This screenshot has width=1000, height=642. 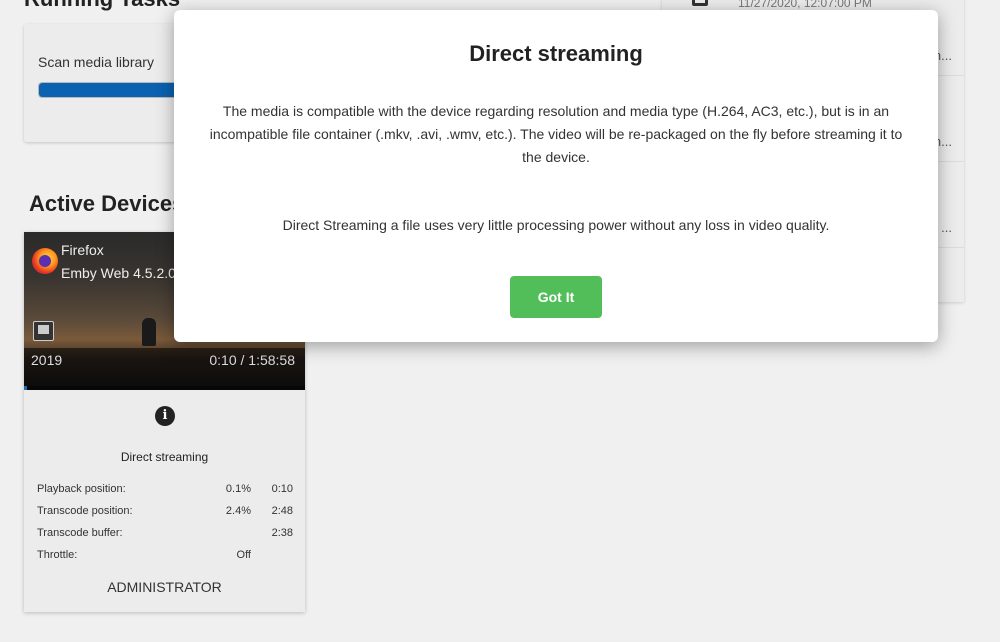 What do you see at coordinates (556, 53) in the screenshot?
I see `dialog-title: Direct streaming` at bounding box center [556, 53].